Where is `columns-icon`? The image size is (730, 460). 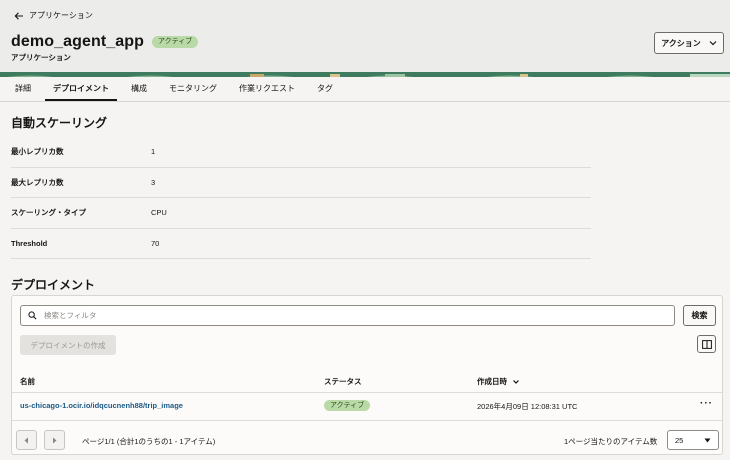 columns-icon is located at coordinates (706, 344).